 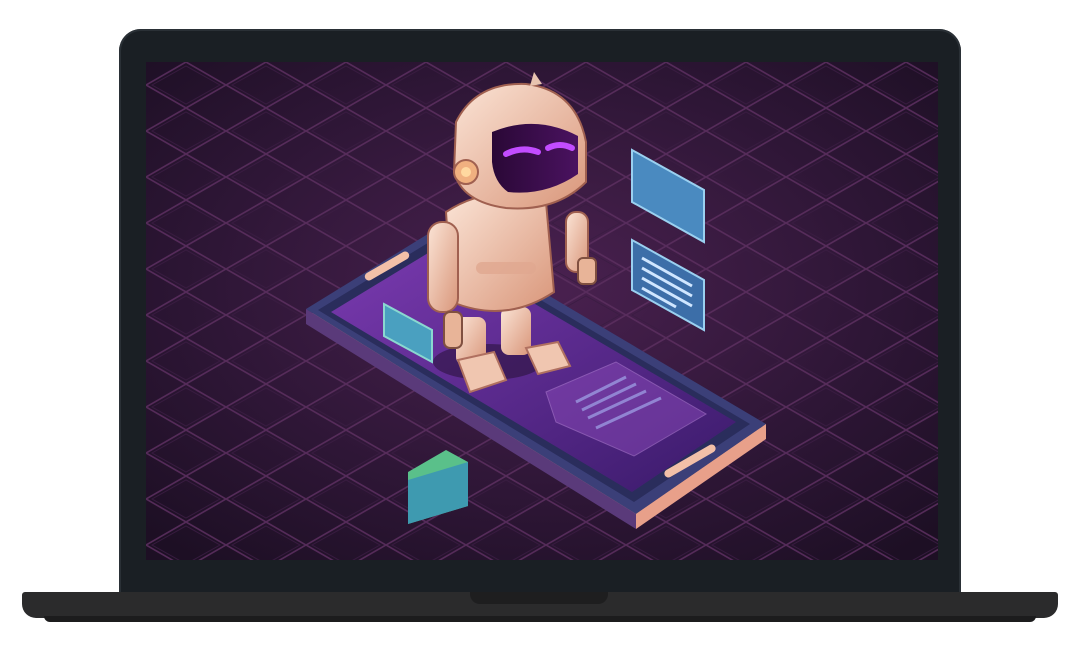 What do you see at coordinates (540, 619) in the screenshot?
I see `laptop-base-shadow` at bounding box center [540, 619].